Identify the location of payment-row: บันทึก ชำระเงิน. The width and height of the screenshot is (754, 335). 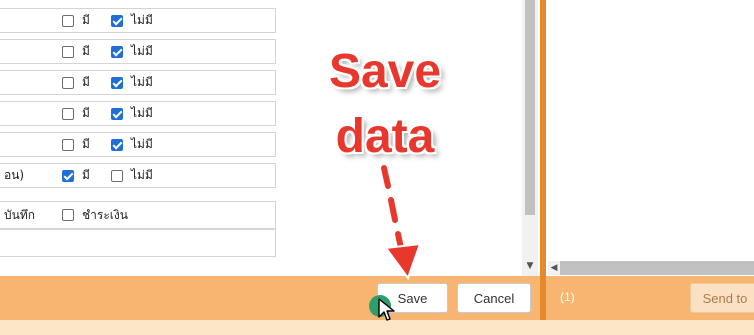
(138, 215).